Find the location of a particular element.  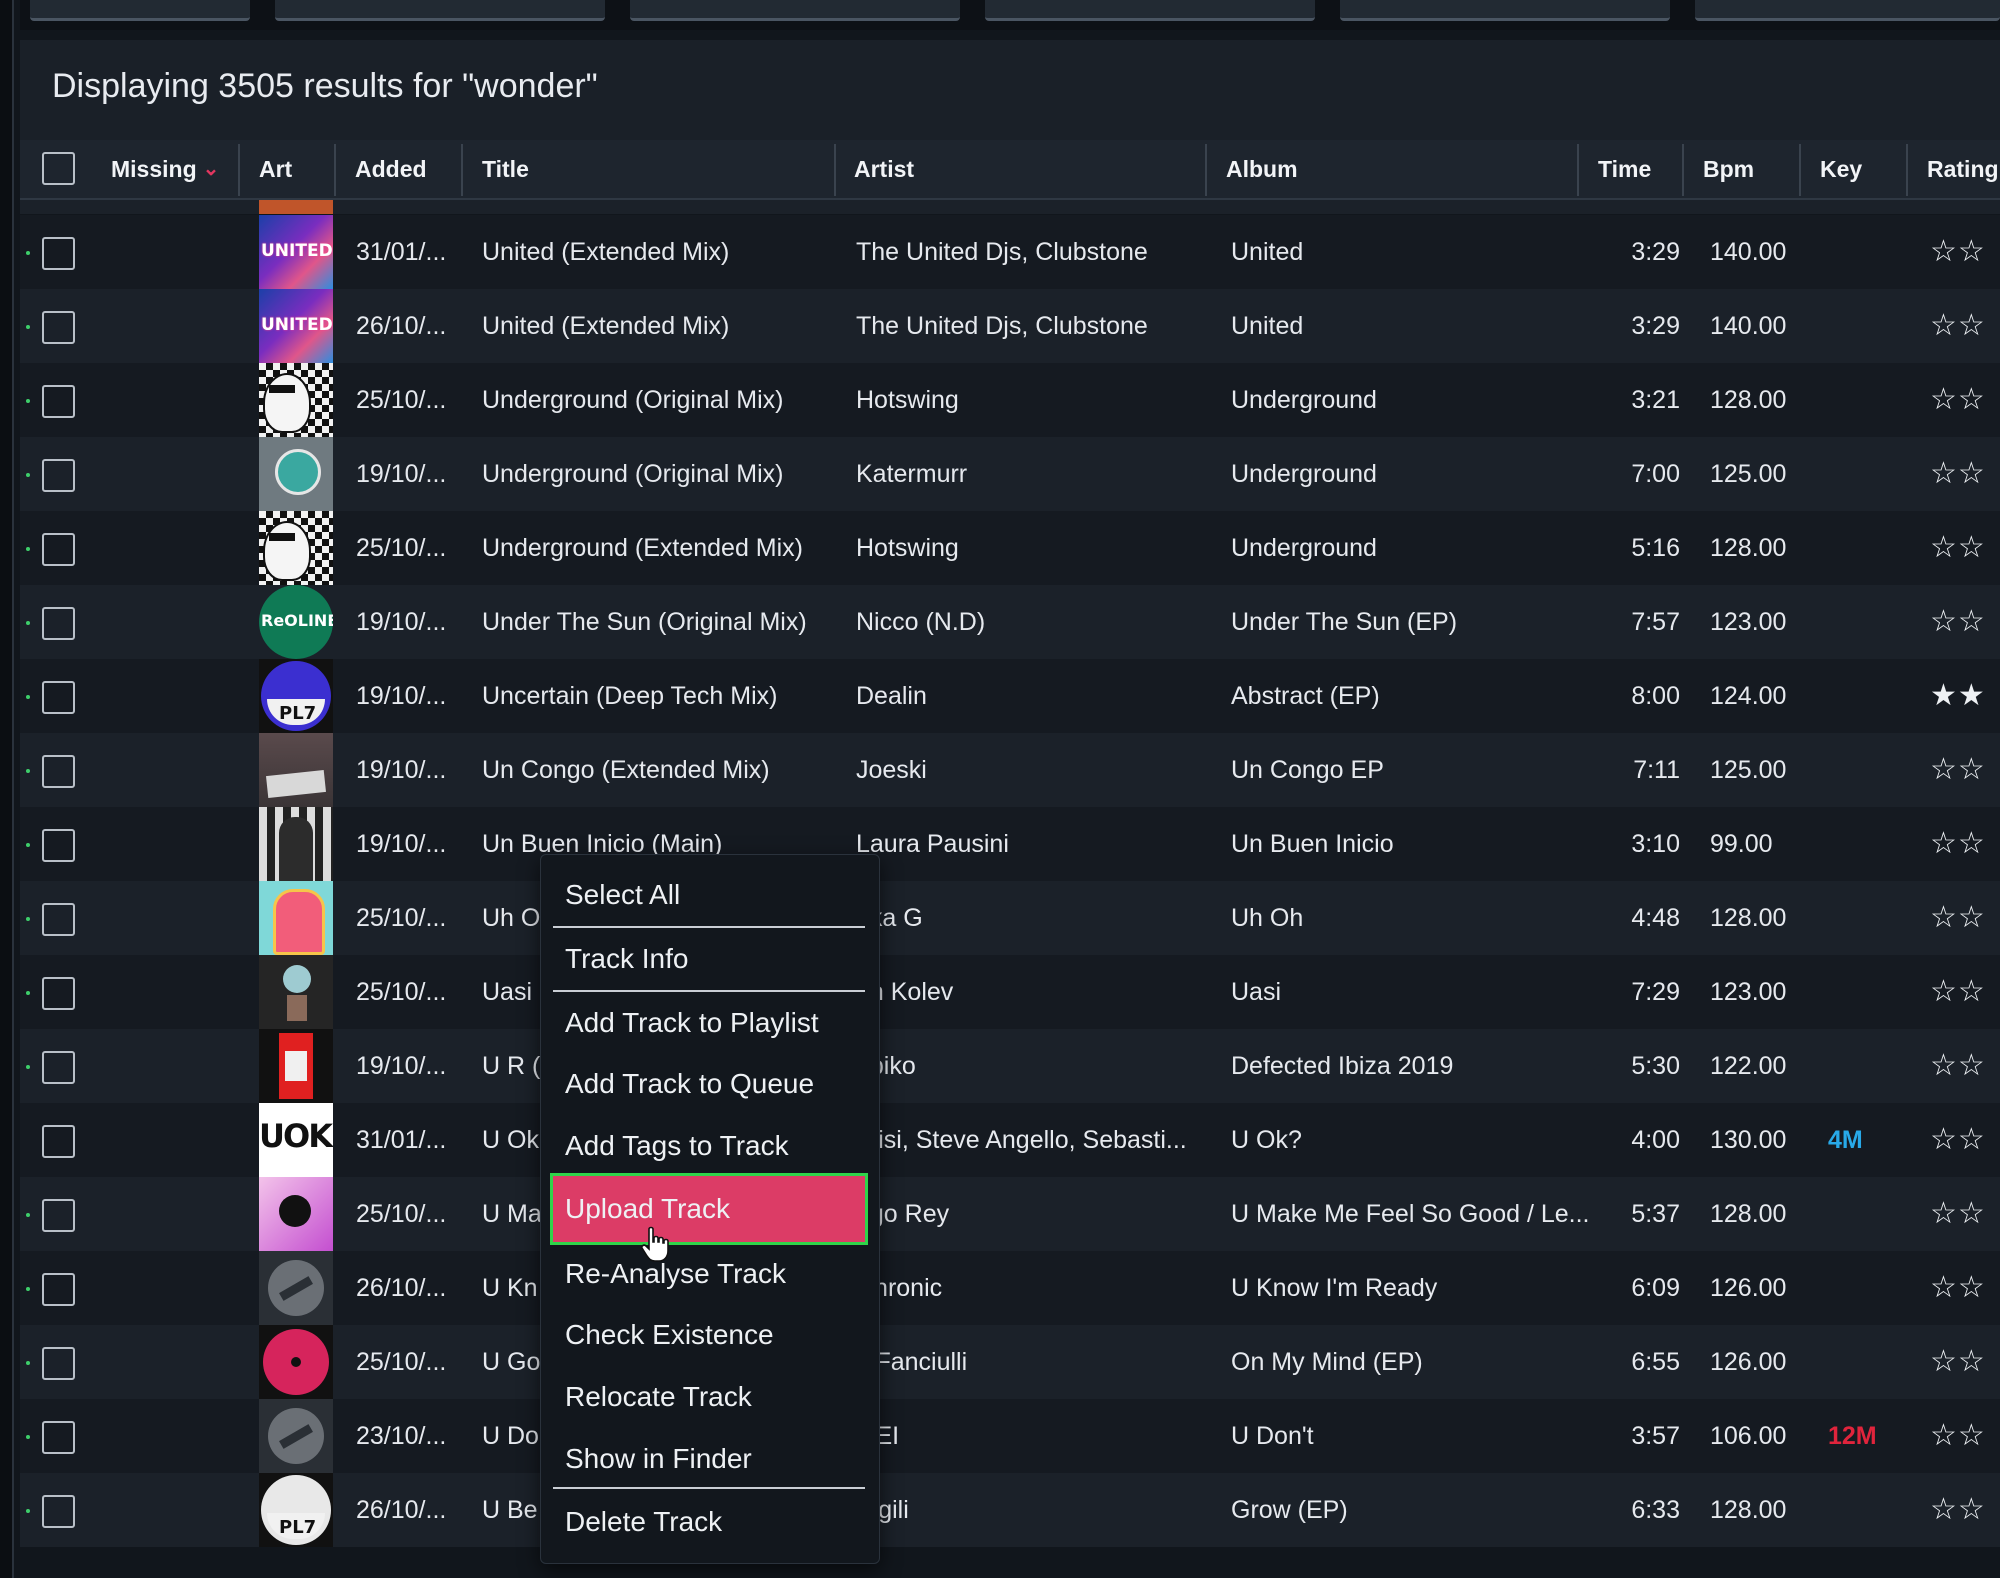

table-row is located at coordinates (1010, 207).